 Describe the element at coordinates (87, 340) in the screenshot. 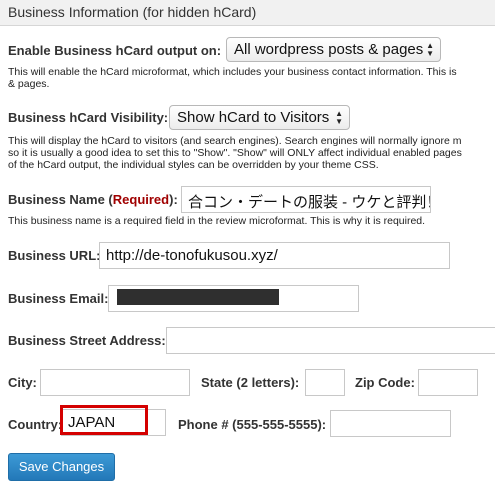

I see `street-label: Business Street Address:` at that location.